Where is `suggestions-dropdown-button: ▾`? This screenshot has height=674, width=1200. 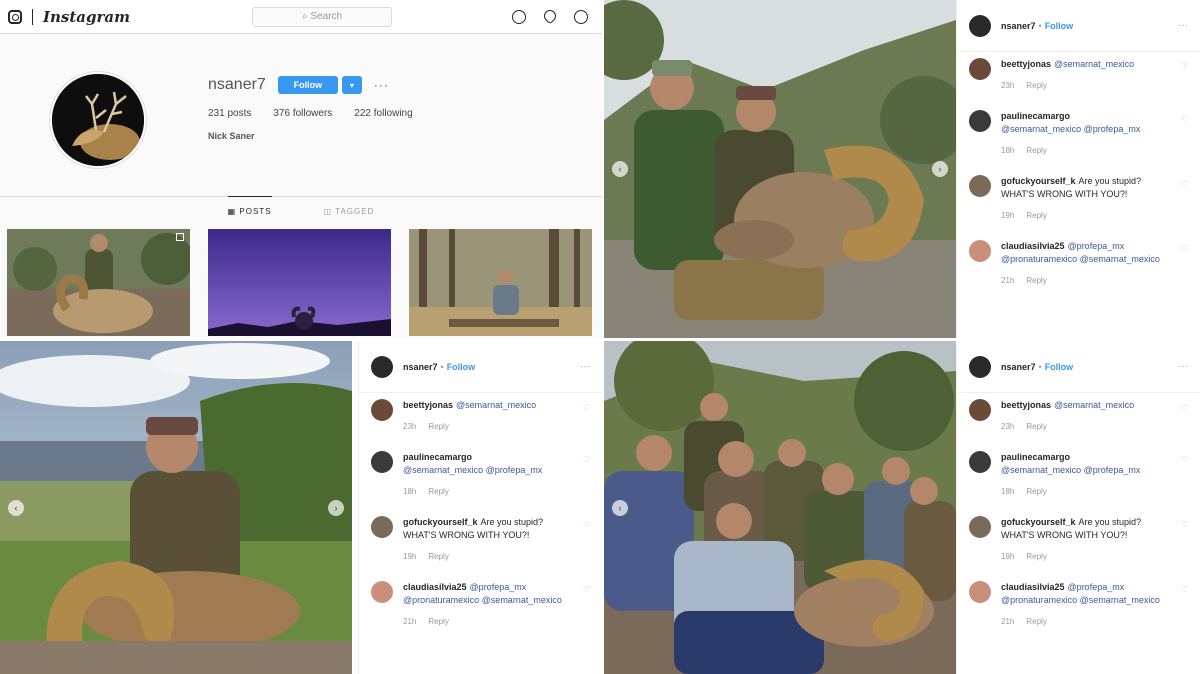 suggestions-dropdown-button: ▾ is located at coordinates (351, 85).